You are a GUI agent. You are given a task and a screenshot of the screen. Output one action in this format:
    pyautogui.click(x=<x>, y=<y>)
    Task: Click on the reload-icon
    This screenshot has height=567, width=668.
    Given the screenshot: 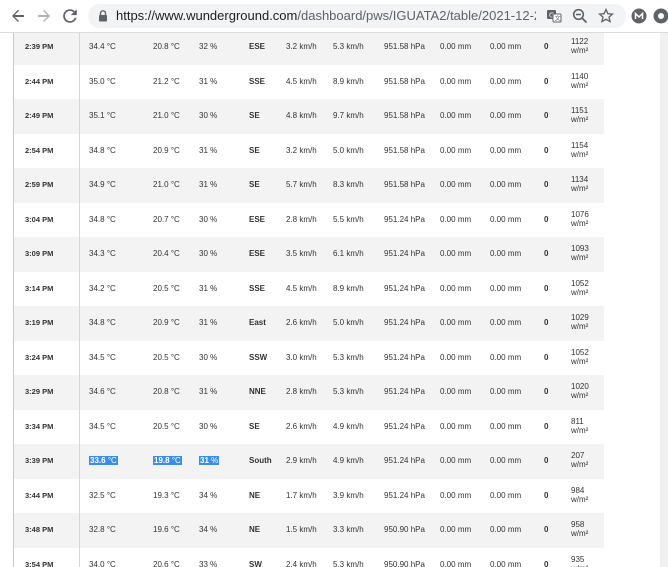 What is the action you would take?
    pyautogui.click(x=70, y=16)
    